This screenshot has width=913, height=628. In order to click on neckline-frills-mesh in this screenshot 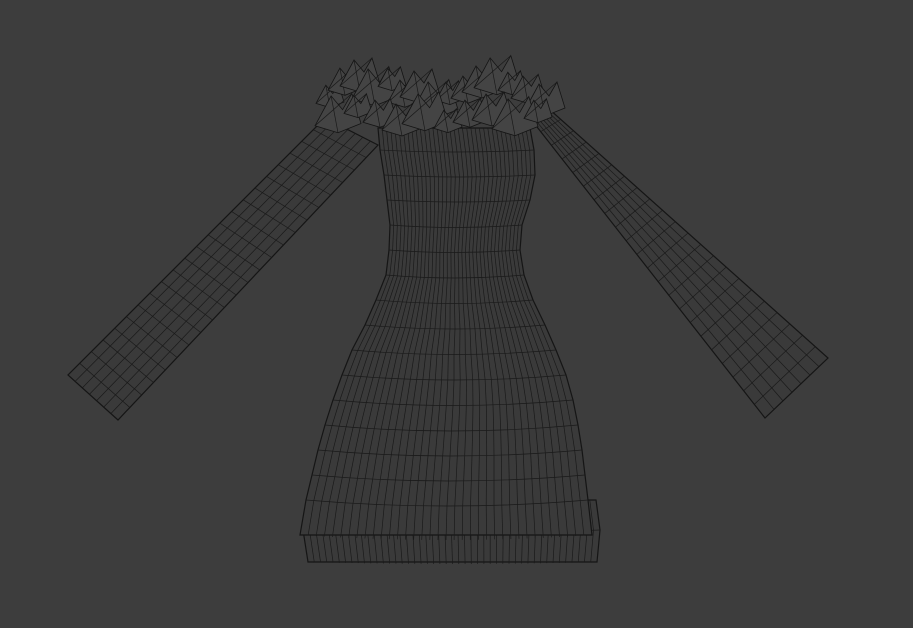, I will do `click(440, 95)`.